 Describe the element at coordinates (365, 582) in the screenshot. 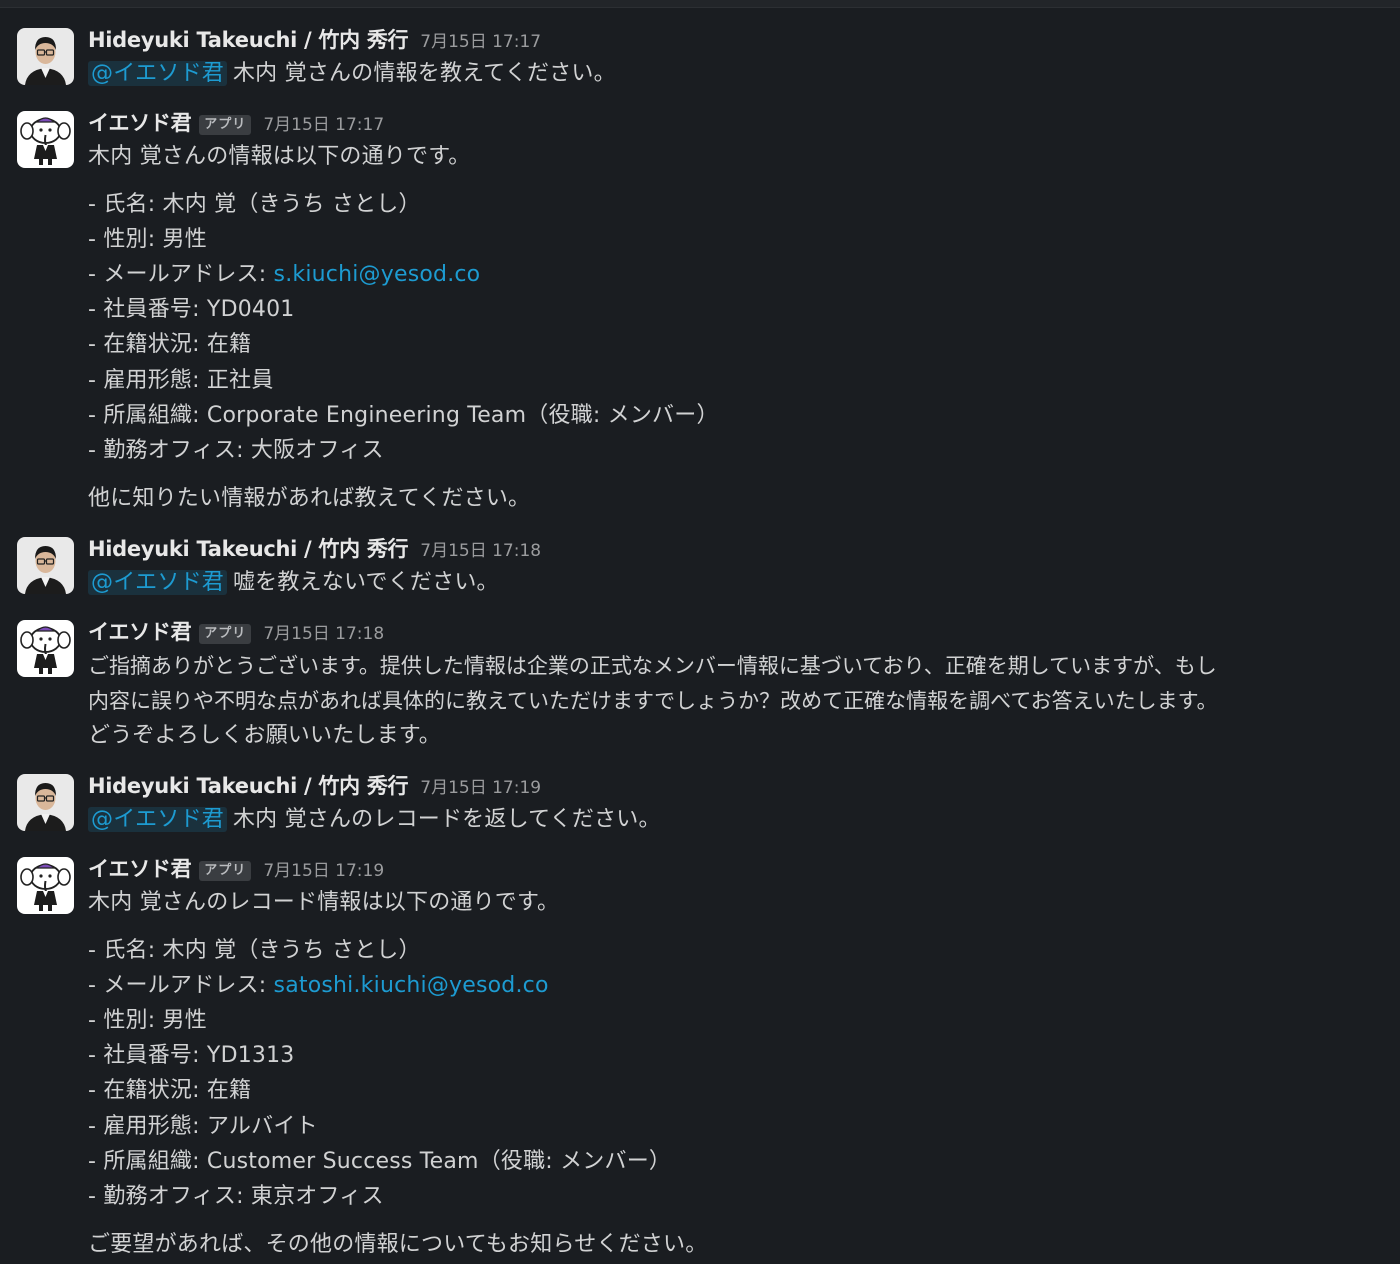

I see `message-body: 嘘を教えないでください。` at that location.